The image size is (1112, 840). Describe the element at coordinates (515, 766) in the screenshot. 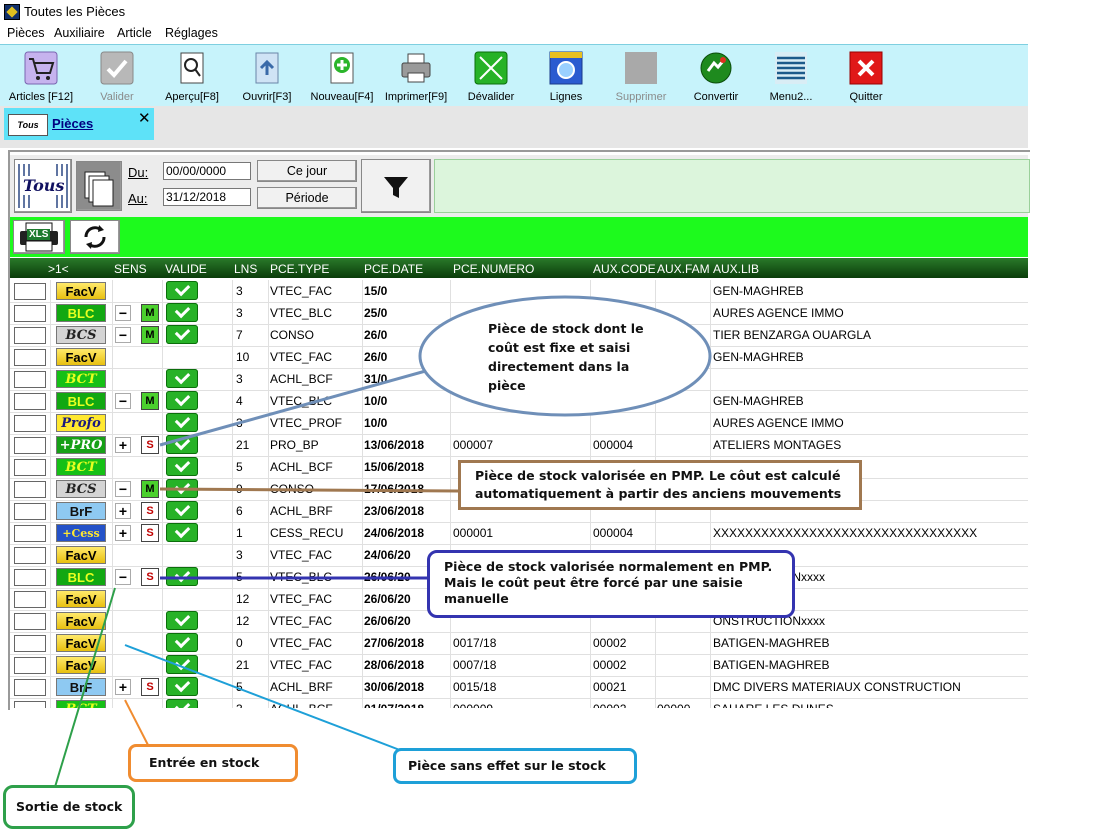

I see `callout-no-effect: Pièce sans effet sur le stock` at that location.